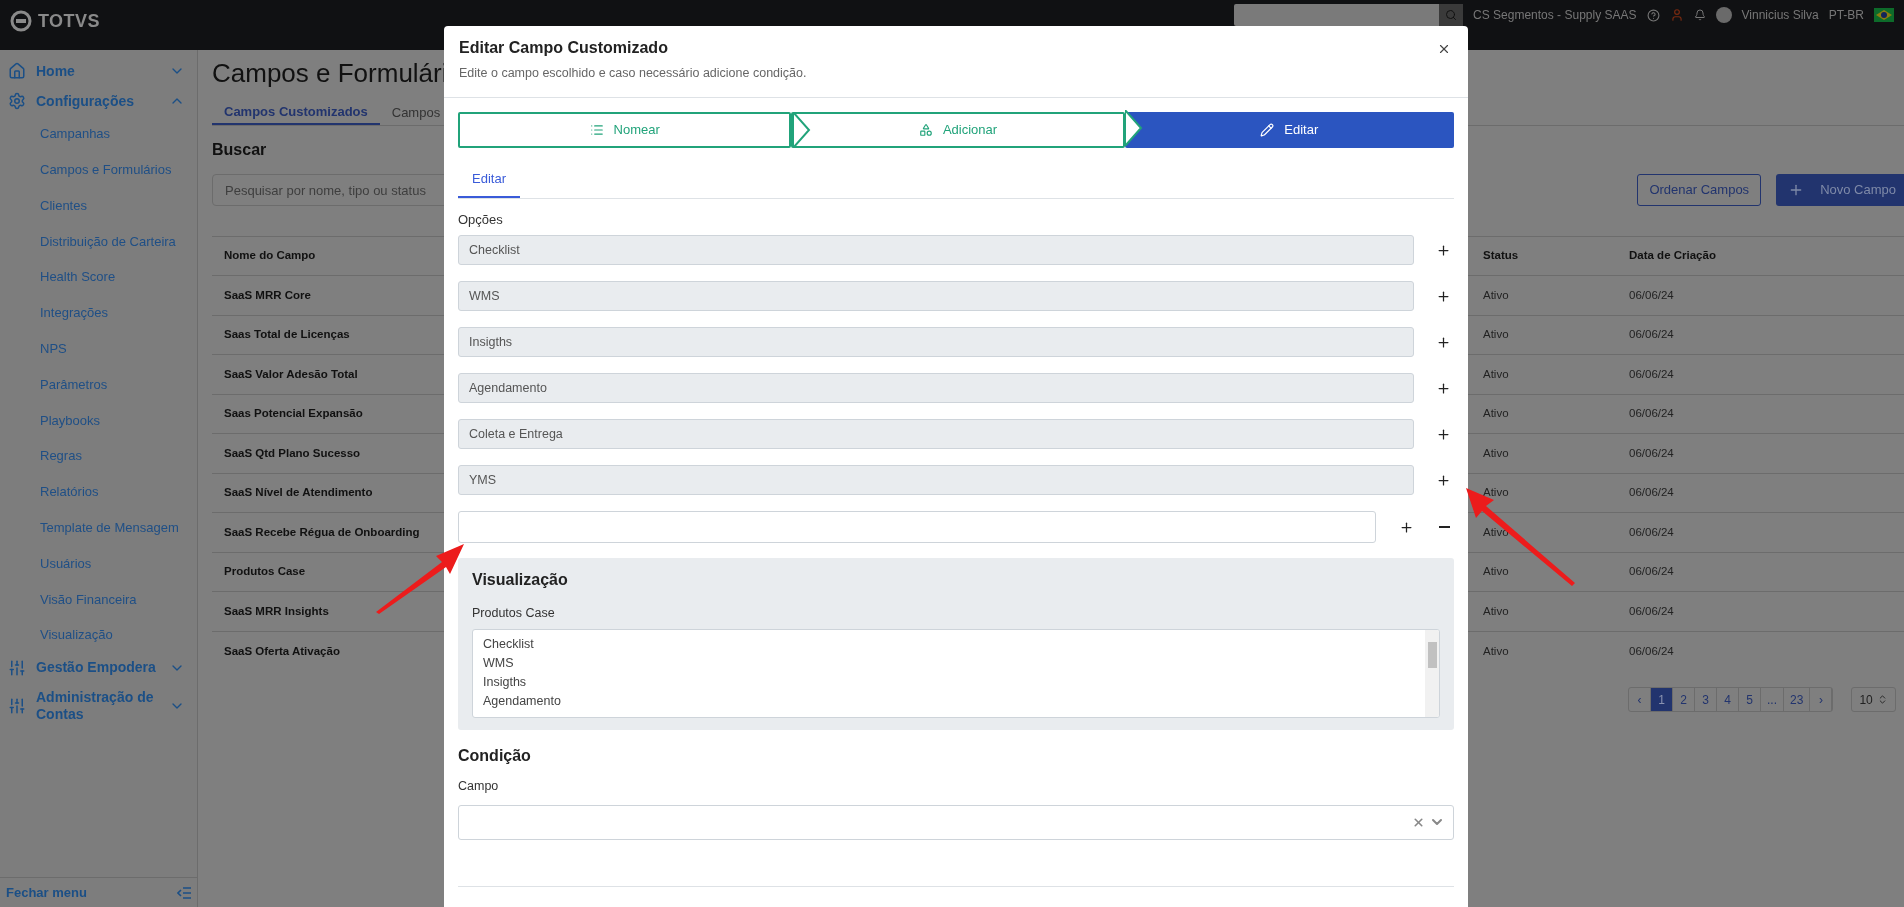 This screenshot has height=907, width=1904. Describe the element at coordinates (1337, 15) in the screenshot. I see `search-field` at that location.